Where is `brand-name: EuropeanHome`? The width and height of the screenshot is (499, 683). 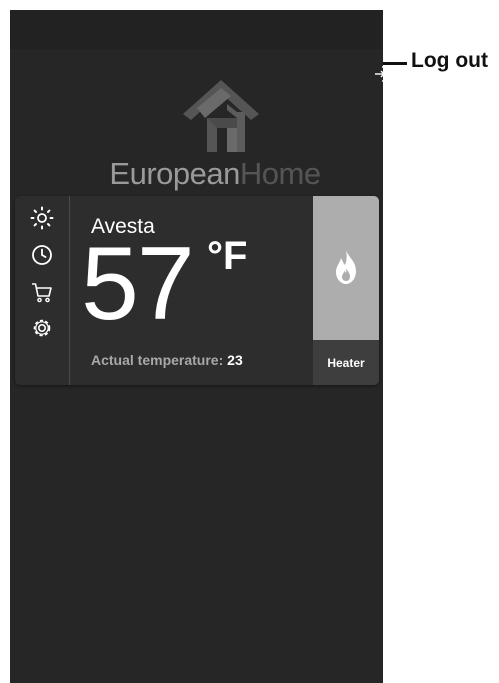
brand-name: EuropeanHome is located at coordinates (215, 174).